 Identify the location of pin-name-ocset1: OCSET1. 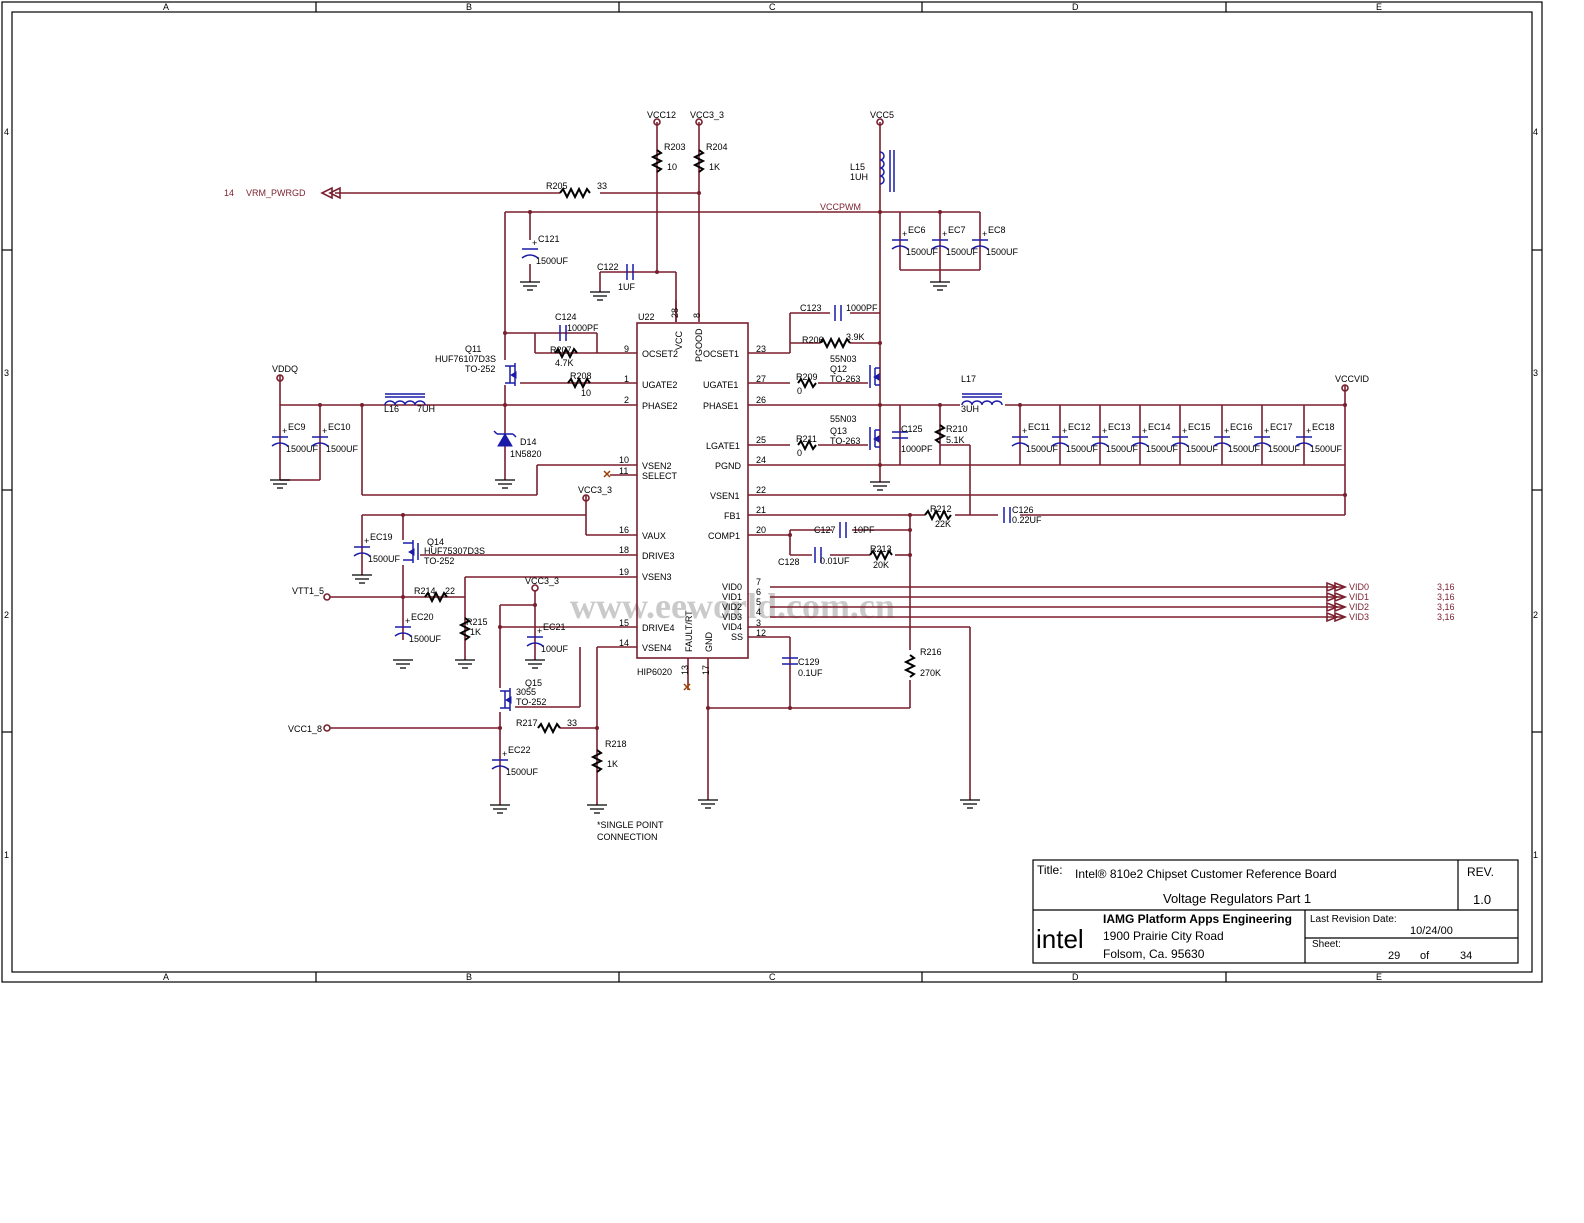
(721, 354).